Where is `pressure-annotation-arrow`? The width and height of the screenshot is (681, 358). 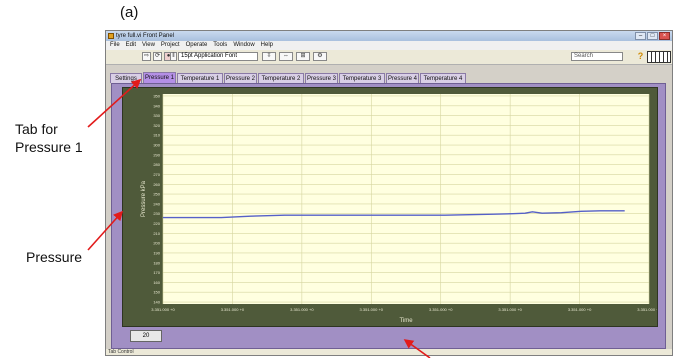 pressure-annotation-arrow is located at coordinates (105, 230).